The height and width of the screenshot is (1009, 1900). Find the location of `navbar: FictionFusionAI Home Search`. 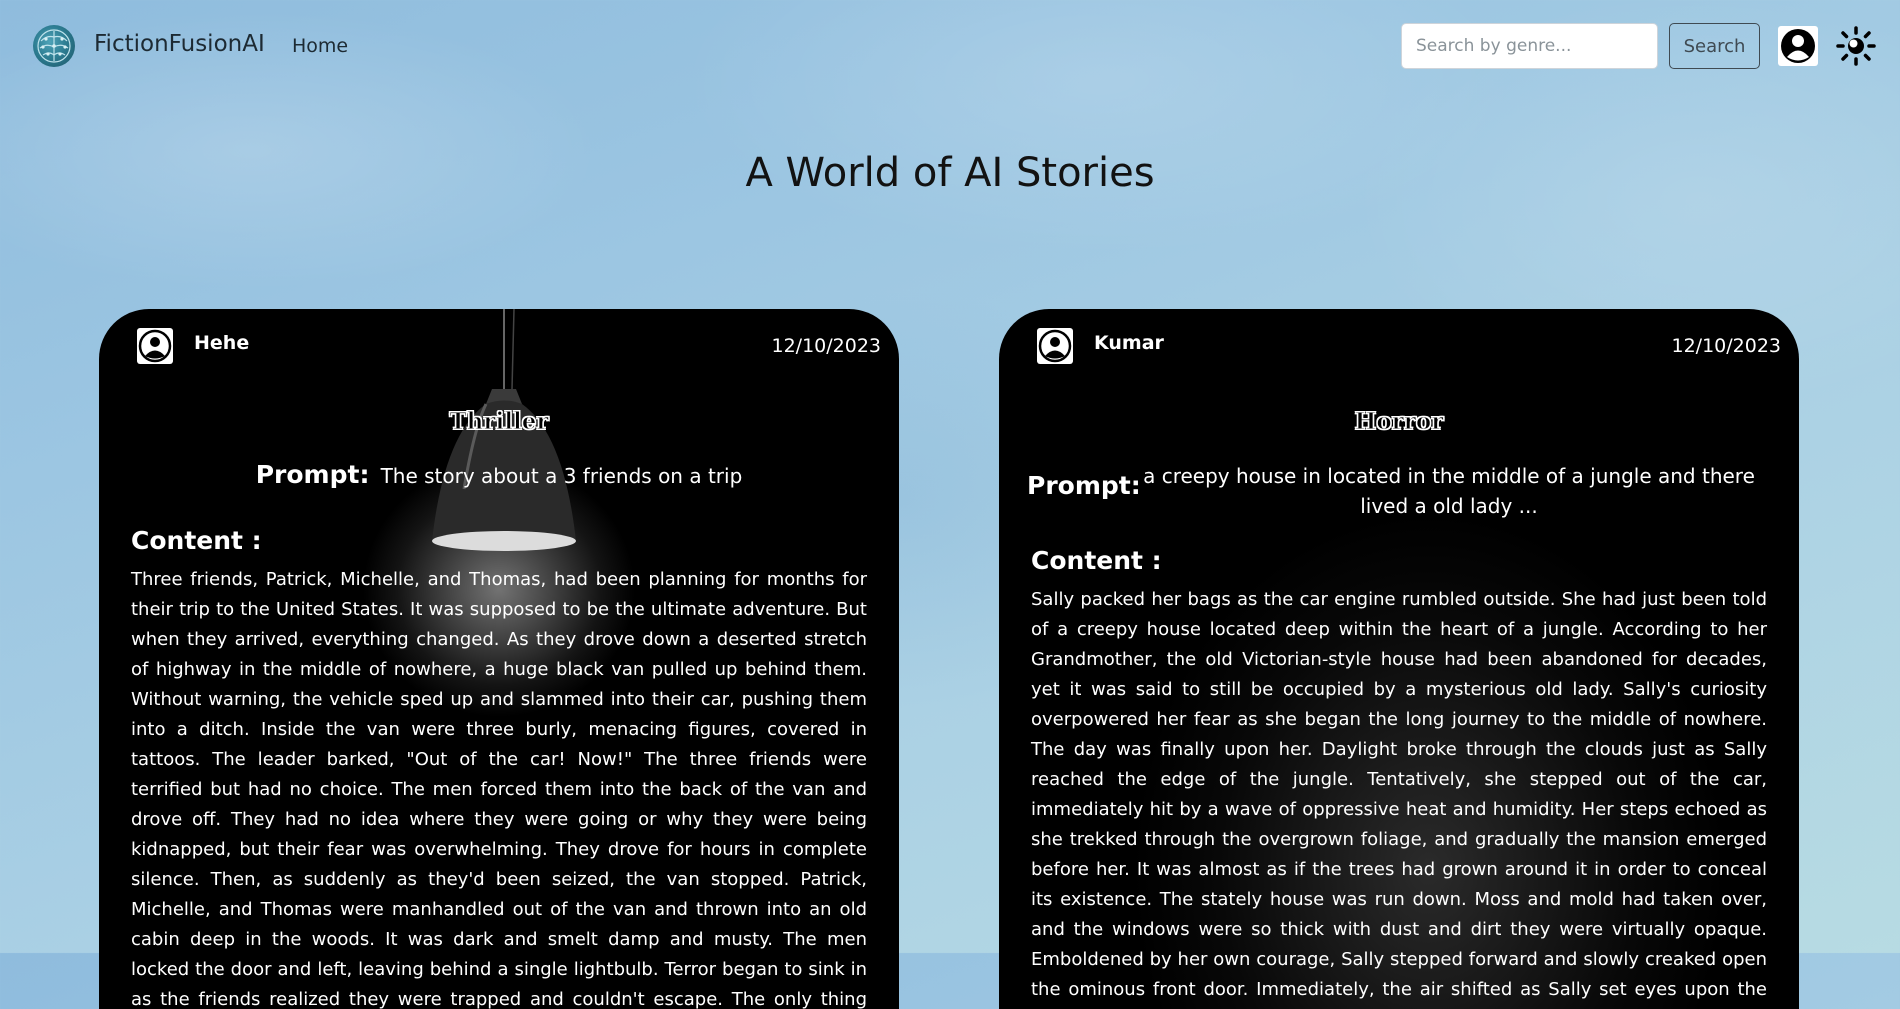

navbar: FictionFusionAI Home Search is located at coordinates (950, 47).